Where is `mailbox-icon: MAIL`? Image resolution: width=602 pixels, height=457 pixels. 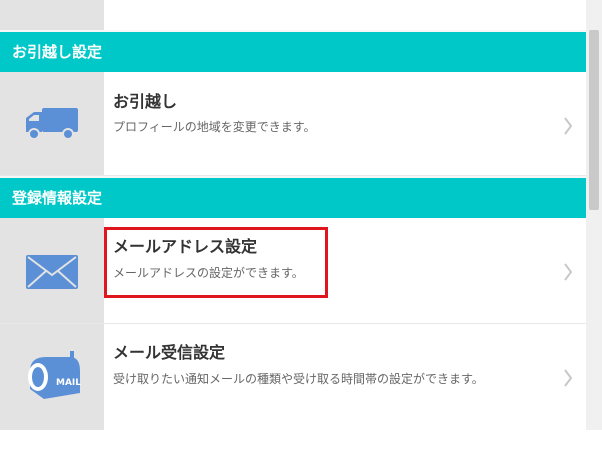
mailbox-icon: MAIL is located at coordinates (54, 375).